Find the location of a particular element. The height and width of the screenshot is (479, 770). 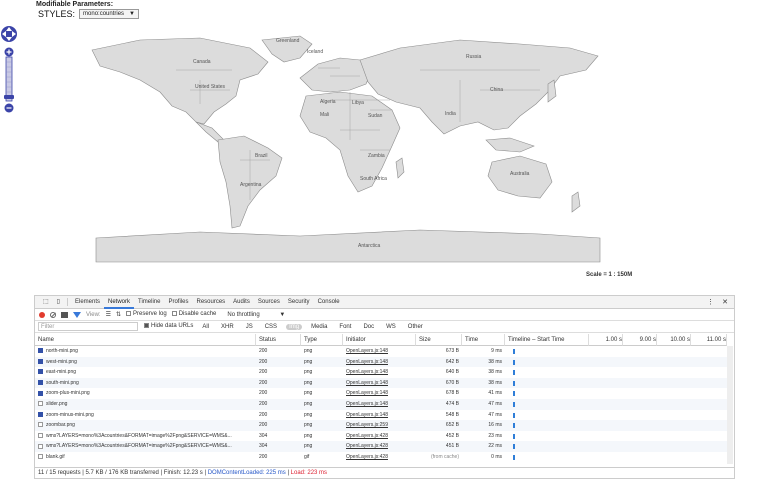

throttle-value: No throttling is located at coordinates (243, 314).